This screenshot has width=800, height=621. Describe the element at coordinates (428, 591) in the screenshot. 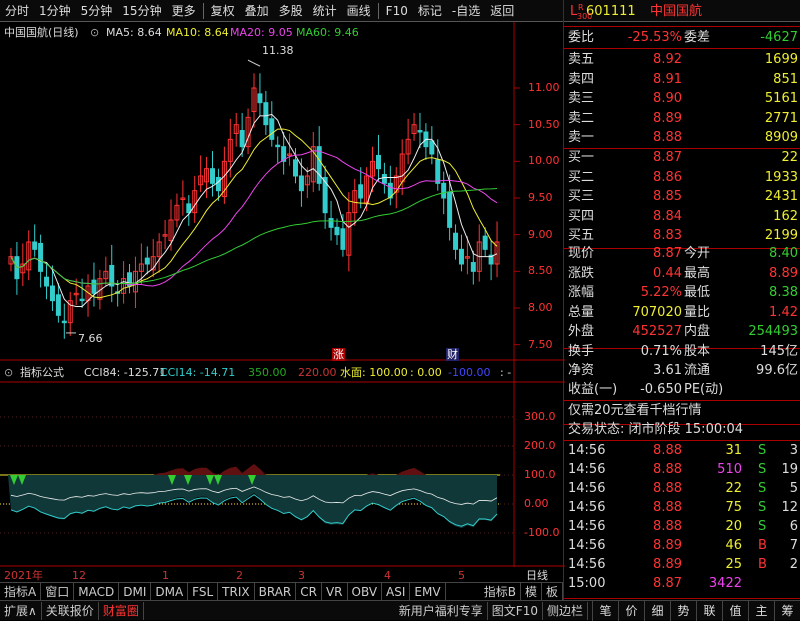

I see `indicator-tab: EMV` at that location.